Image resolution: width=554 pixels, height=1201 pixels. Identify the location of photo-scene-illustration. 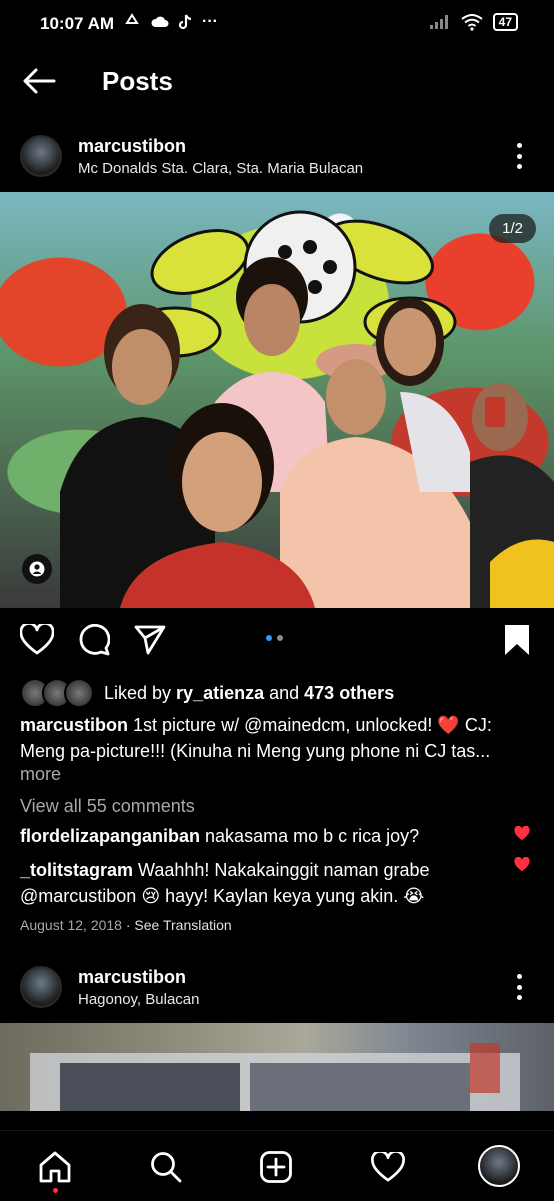
(275, 1077).